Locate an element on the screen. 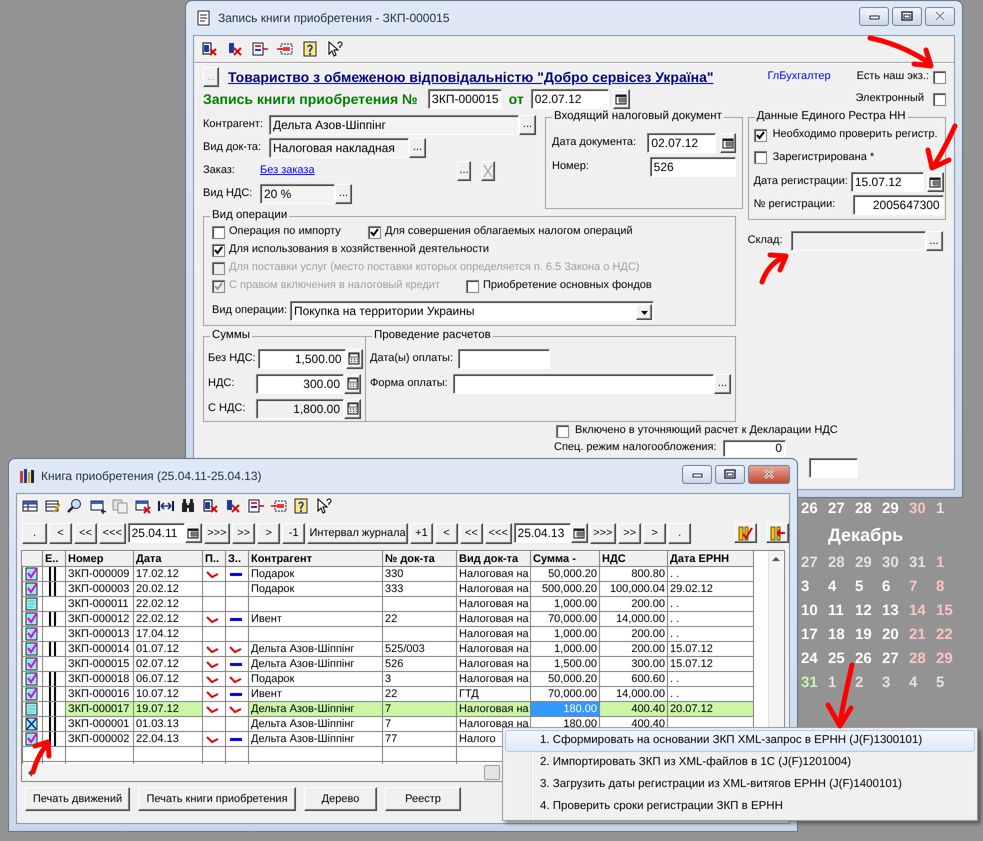 The image size is (983, 841). search-icon is located at coordinates (75, 506).